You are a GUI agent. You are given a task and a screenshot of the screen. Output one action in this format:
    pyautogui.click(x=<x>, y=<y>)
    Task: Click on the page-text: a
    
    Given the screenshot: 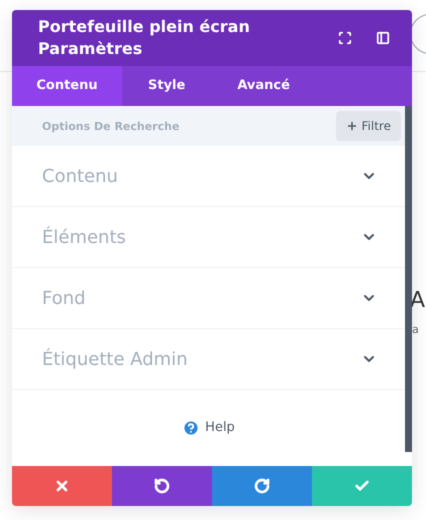 What is the action you would take?
    pyautogui.click(x=415, y=330)
    